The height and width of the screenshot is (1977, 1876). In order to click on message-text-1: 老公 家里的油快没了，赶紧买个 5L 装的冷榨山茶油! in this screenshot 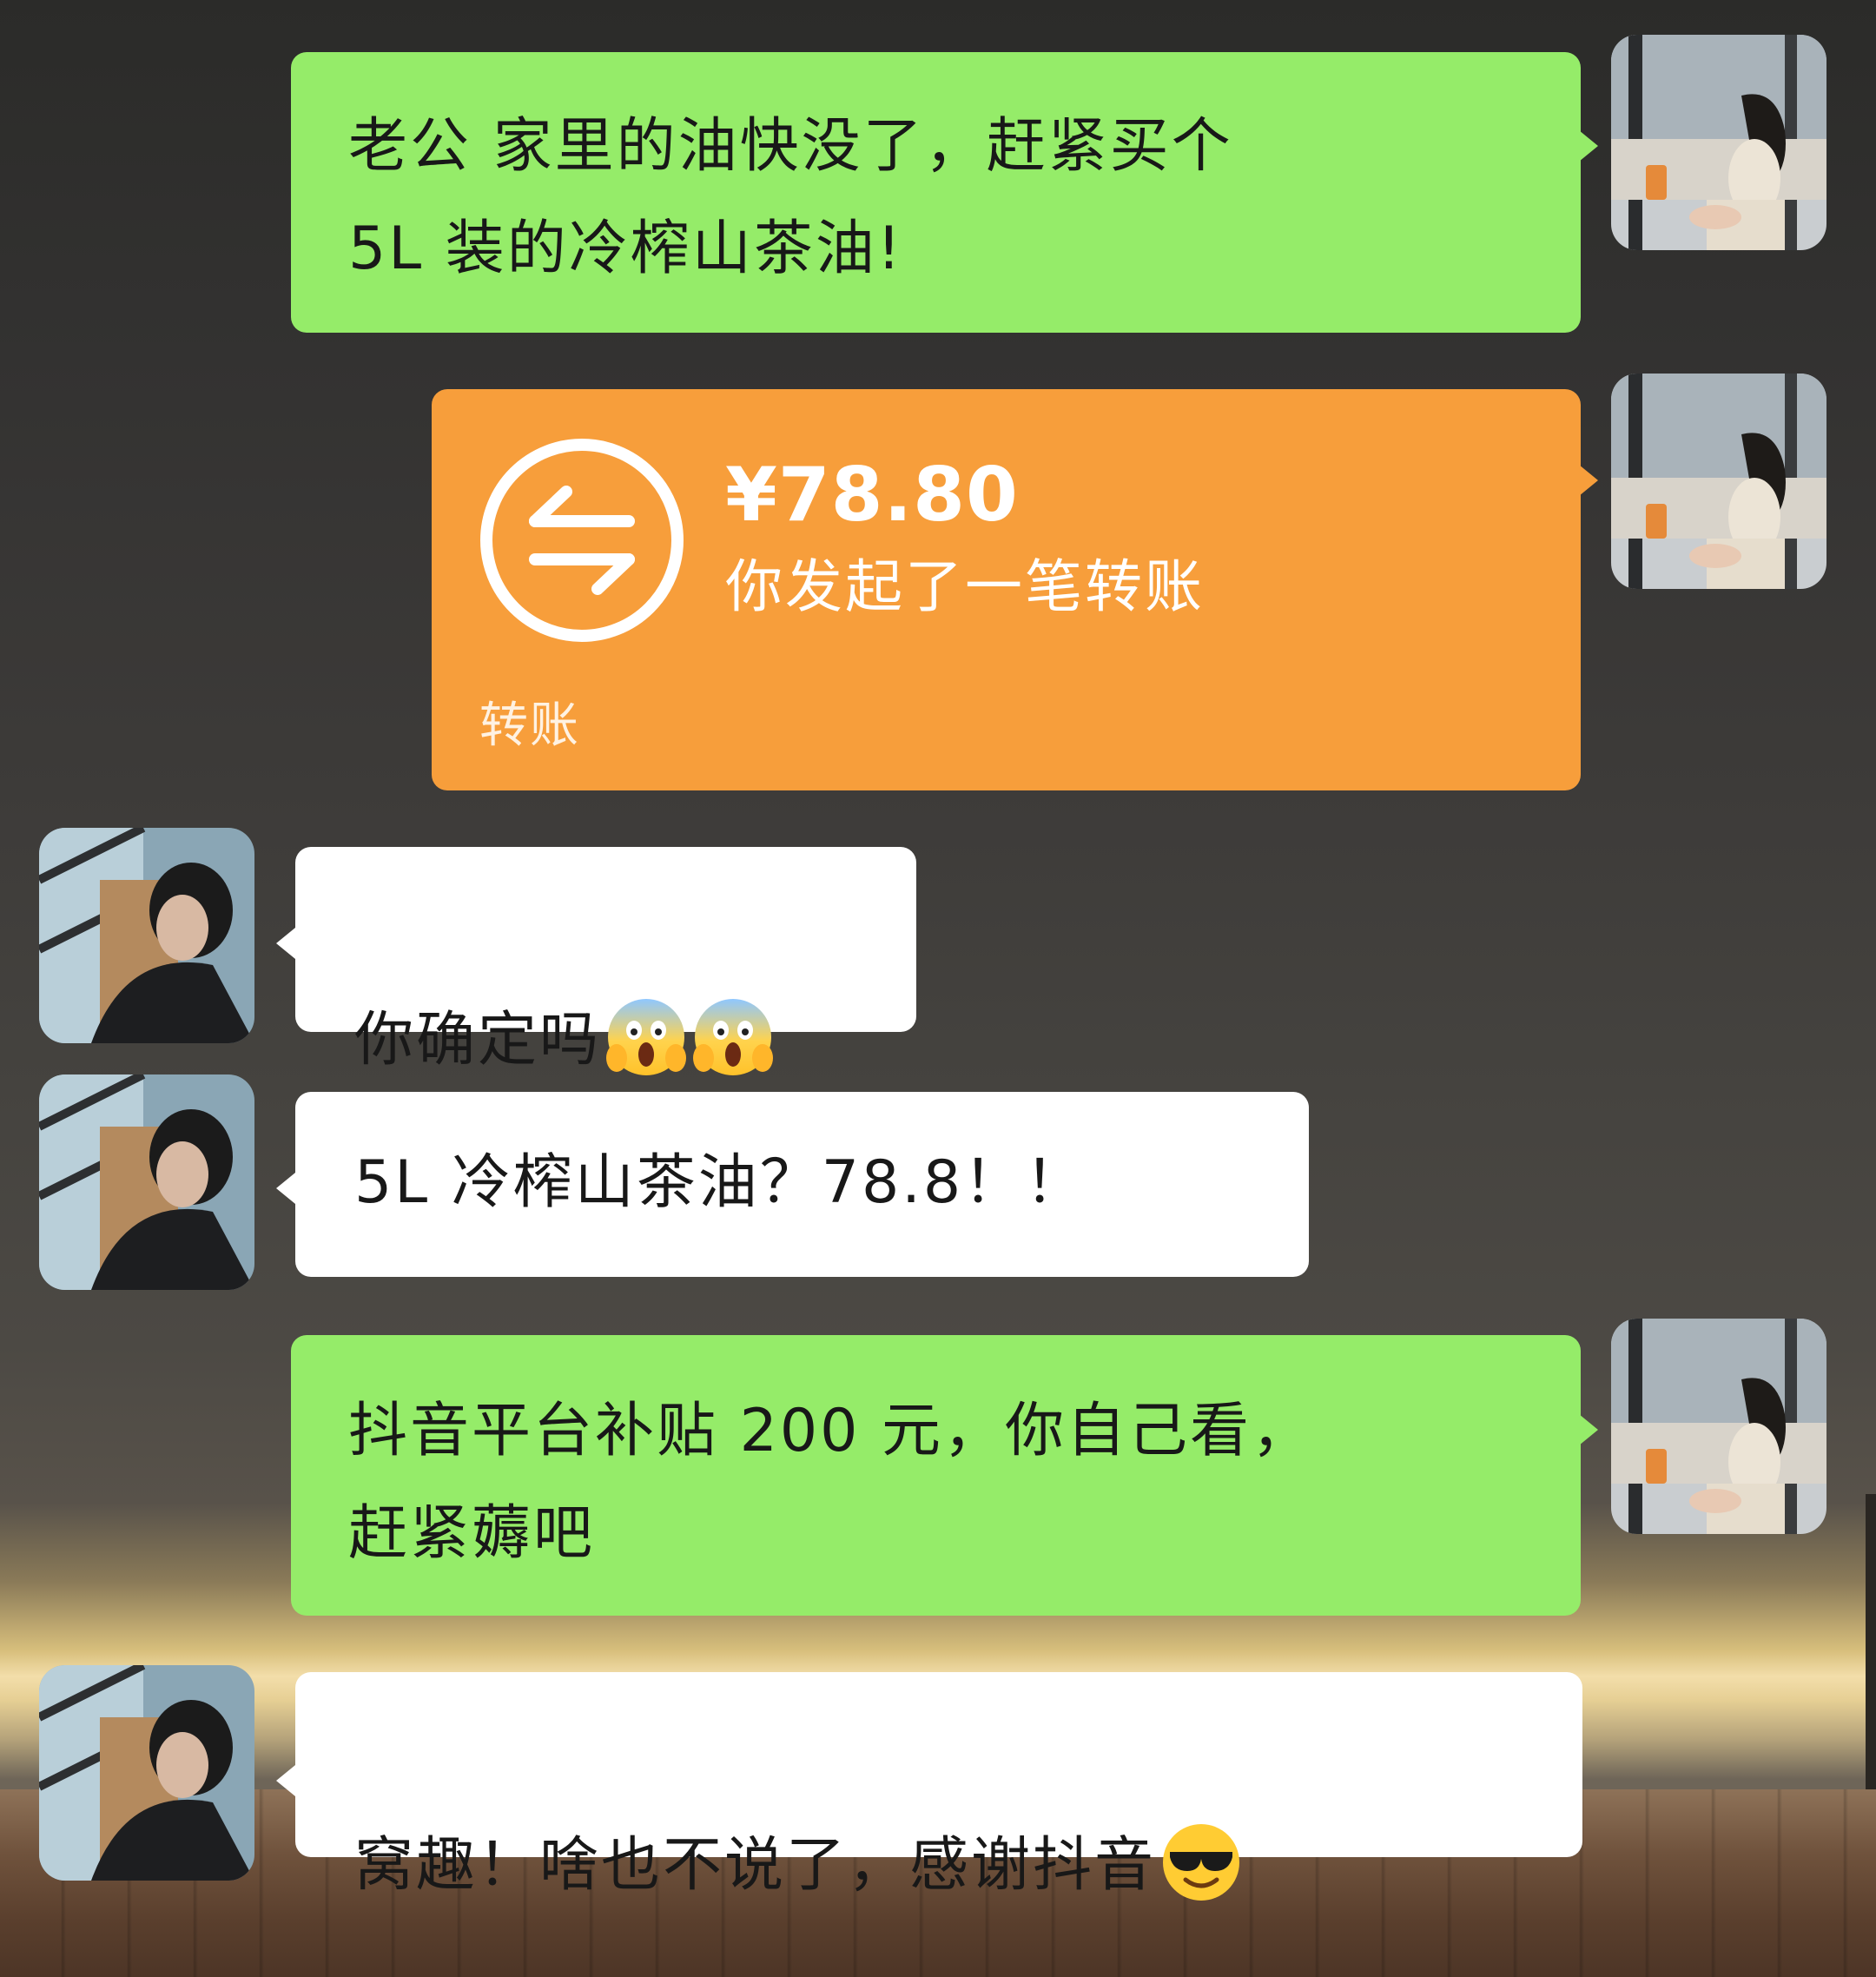, I will do `click(790, 197)`.